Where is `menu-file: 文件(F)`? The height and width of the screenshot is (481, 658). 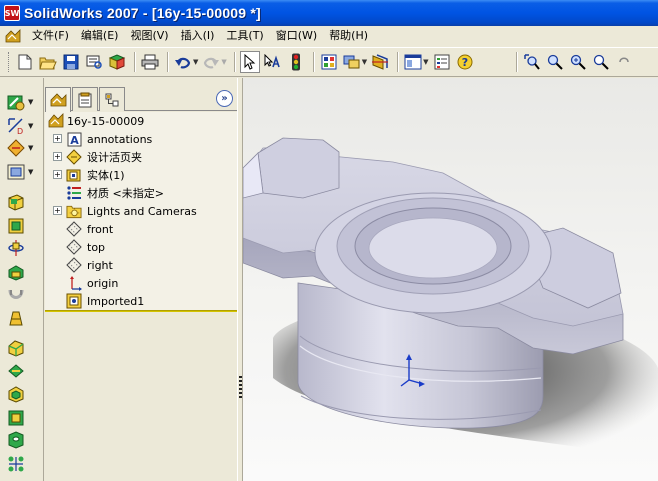 menu-file: 文件(F) is located at coordinates (50, 36).